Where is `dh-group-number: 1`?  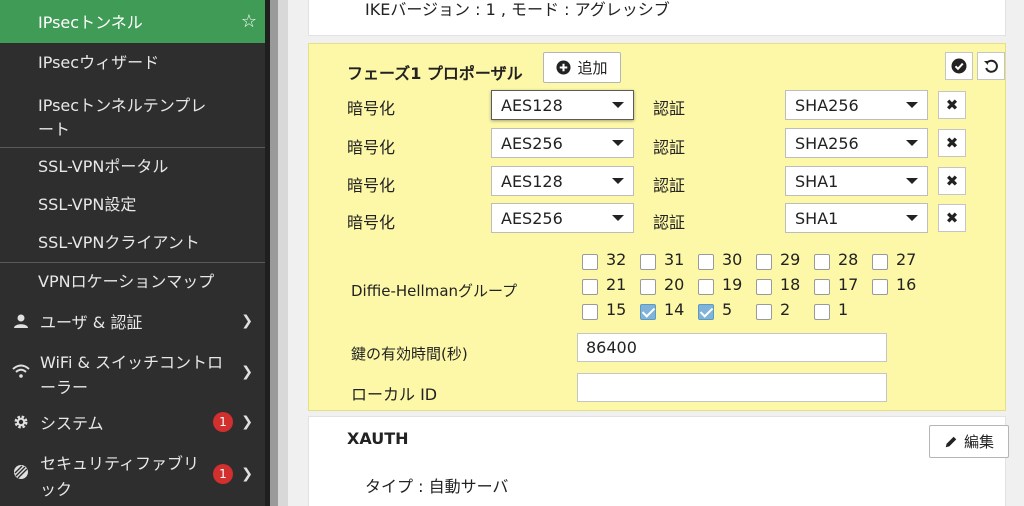 dh-group-number: 1 is located at coordinates (843, 309).